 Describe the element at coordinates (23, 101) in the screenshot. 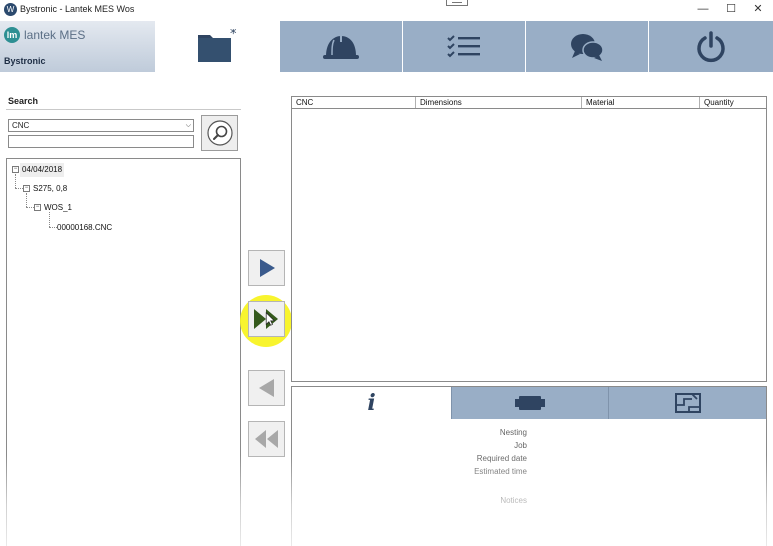

I see `search-heading: Search` at that location.